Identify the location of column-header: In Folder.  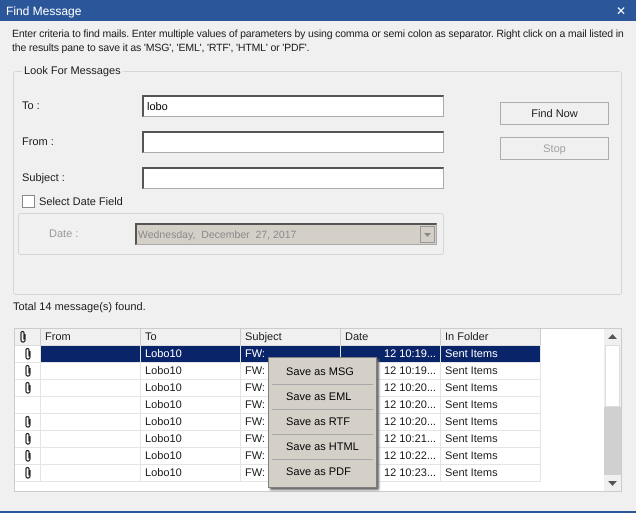
(491, 337).